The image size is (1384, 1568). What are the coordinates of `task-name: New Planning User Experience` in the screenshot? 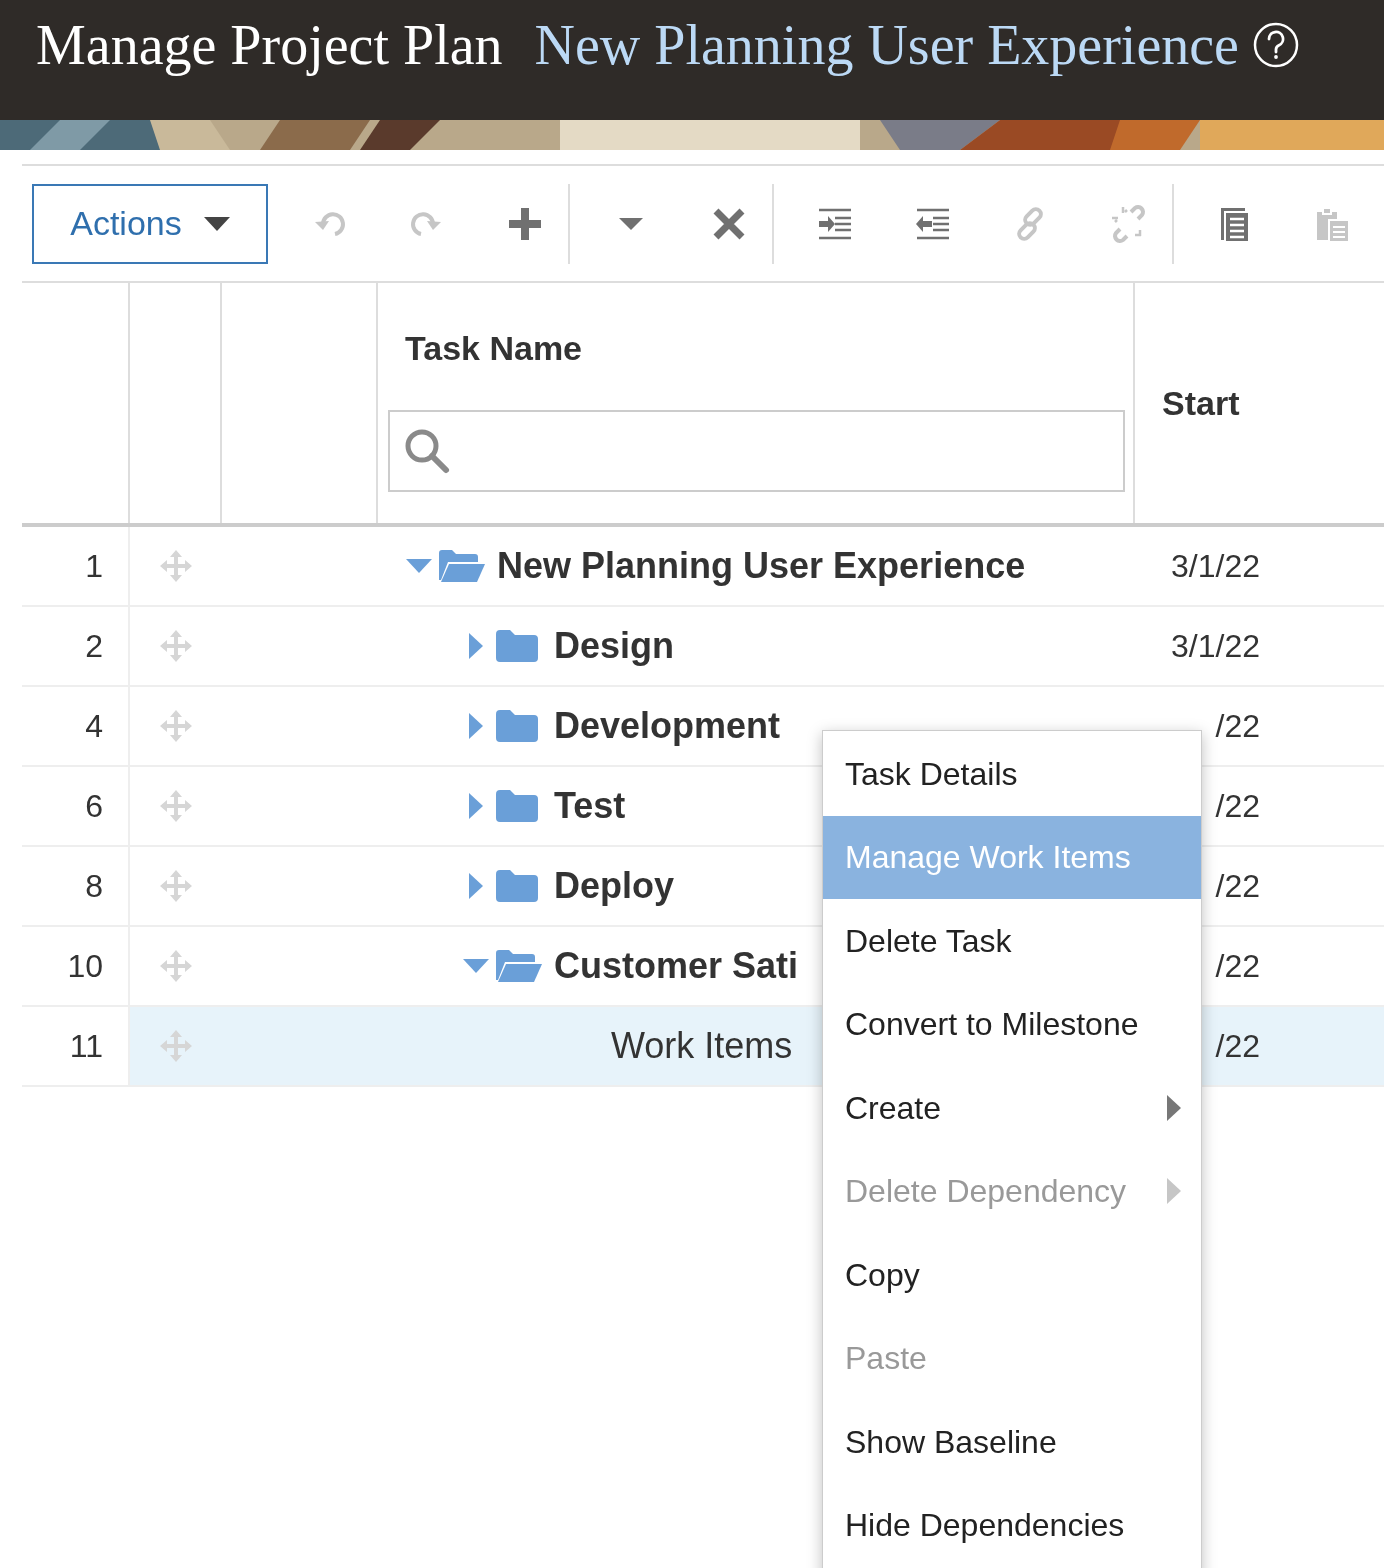 It's located at (761, 566).